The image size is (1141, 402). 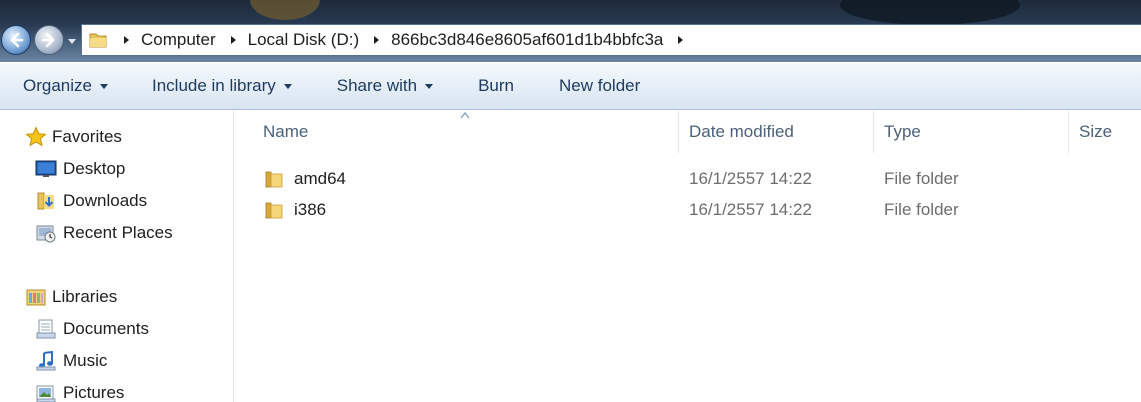 I want to click on nav-pictures: Pictures, so click(x=149, y=390).